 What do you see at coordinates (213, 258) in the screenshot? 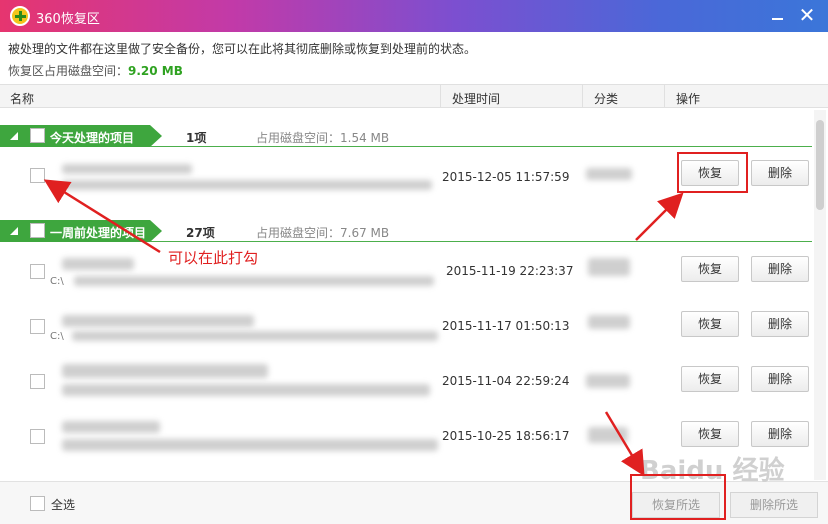
I see `annotation-text: 可以在此打勾` at bounding box center [213, 258].